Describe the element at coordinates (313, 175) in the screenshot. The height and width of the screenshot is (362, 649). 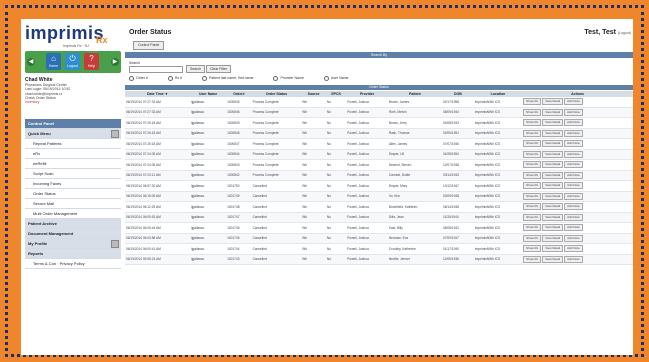
I see `table-cell: Wh` at that location.